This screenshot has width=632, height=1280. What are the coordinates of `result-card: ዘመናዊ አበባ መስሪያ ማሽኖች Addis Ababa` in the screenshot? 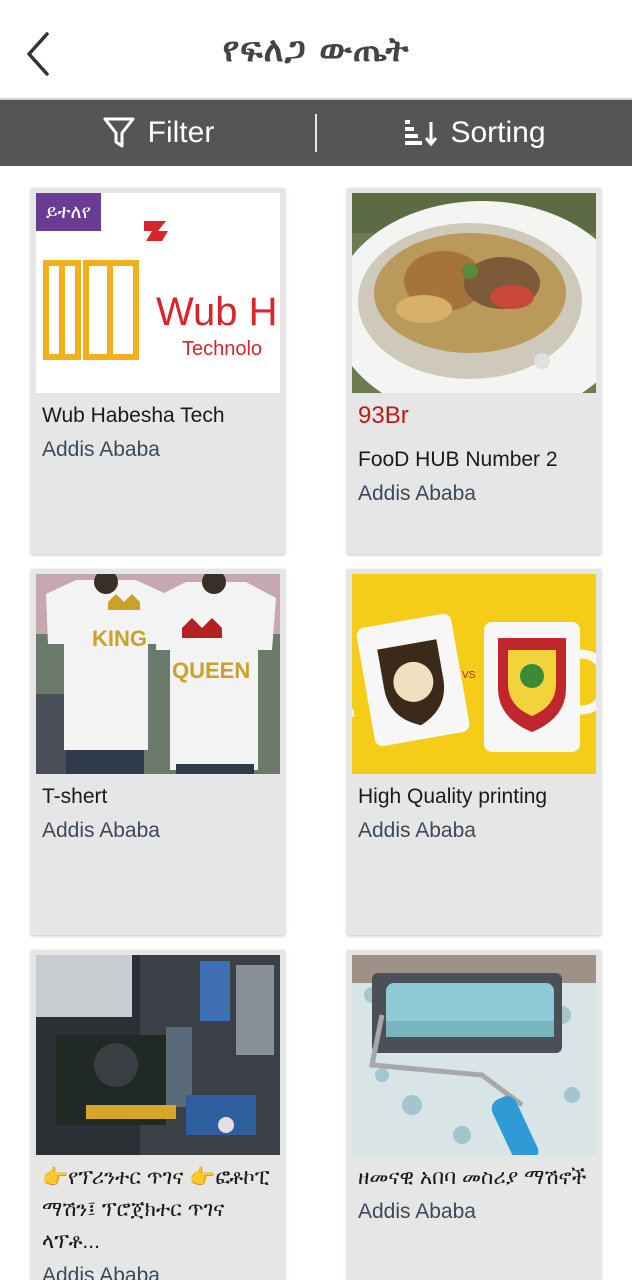 It's located at (474, 1115).